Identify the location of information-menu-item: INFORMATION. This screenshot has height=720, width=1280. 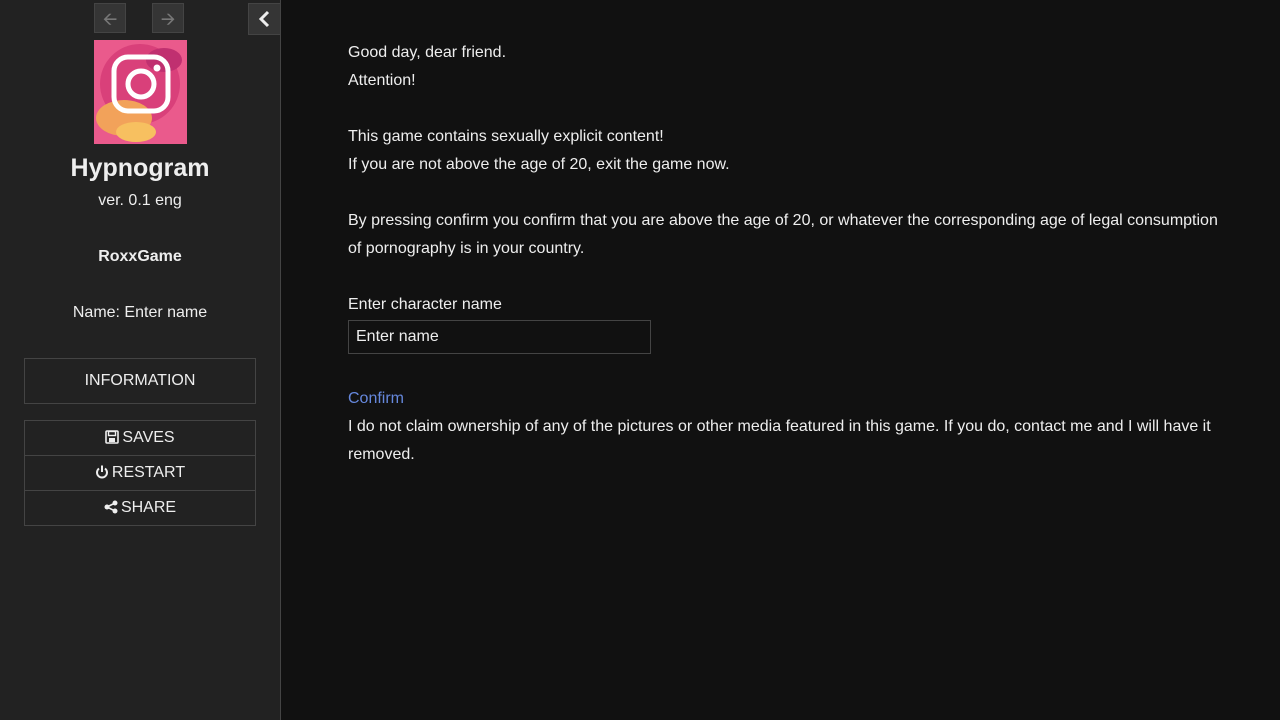
(140, 381).